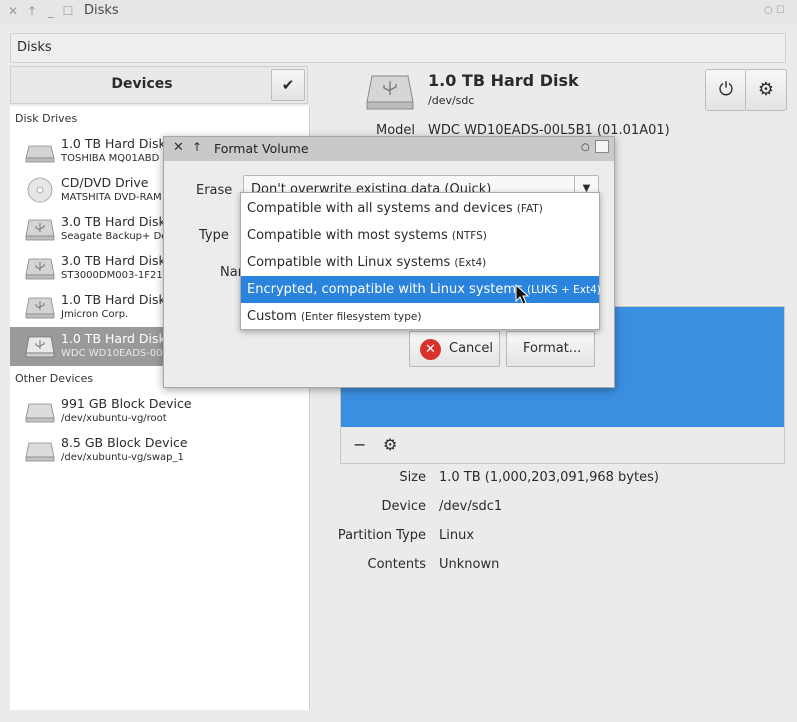  I want to click on gear-icon: ⚙, so click(766, 89).